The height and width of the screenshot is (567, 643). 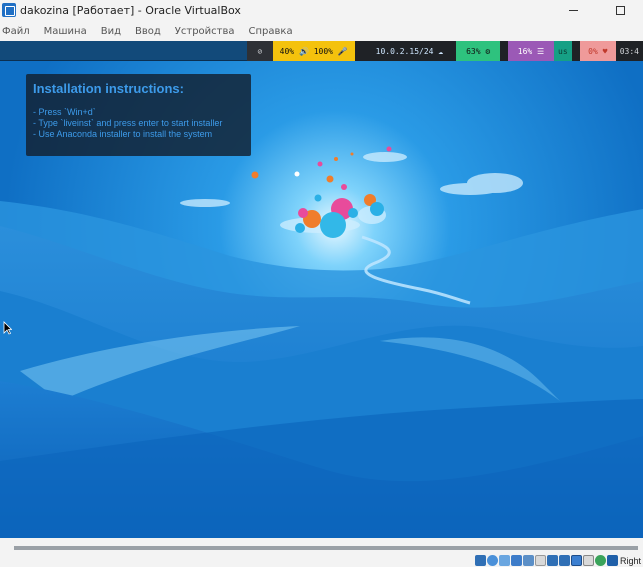 I want to click on maximize-icon, so click(x=620, y=10).